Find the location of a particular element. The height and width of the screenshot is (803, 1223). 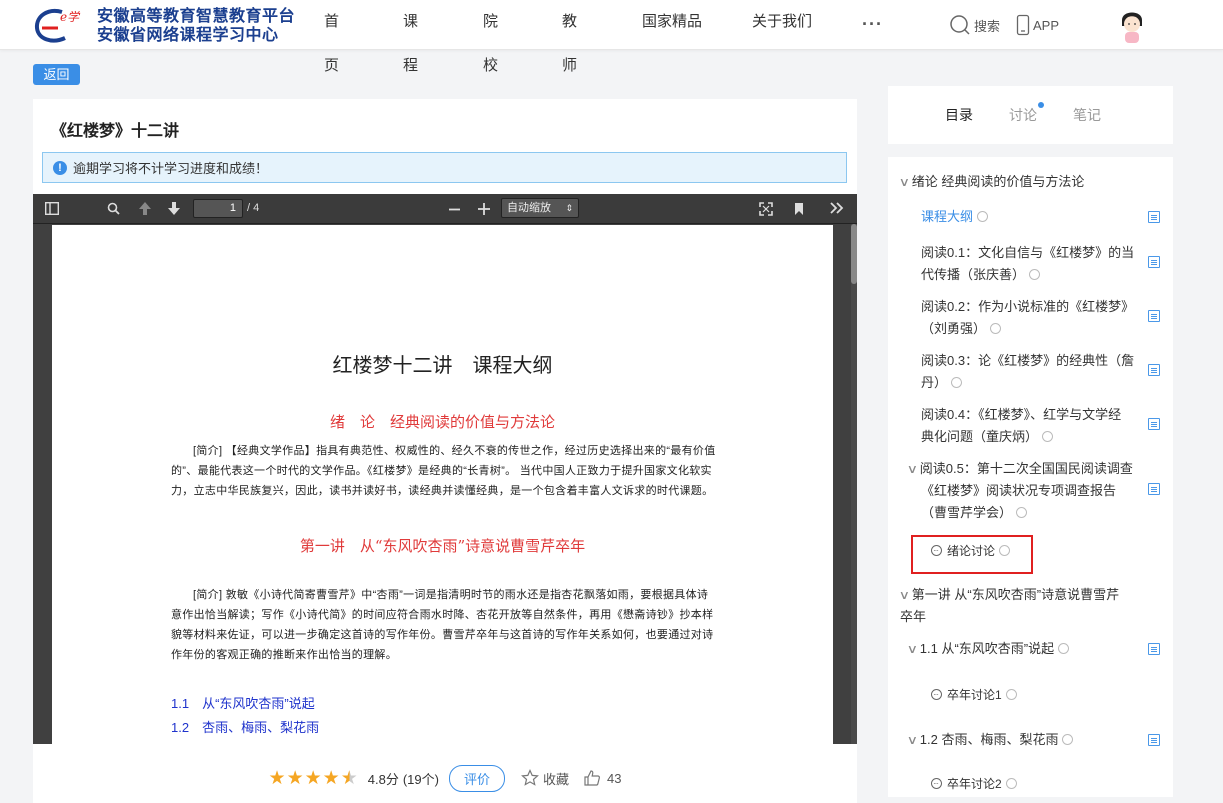

pdf-scroll-thumb is located at coordinates (854, 254).